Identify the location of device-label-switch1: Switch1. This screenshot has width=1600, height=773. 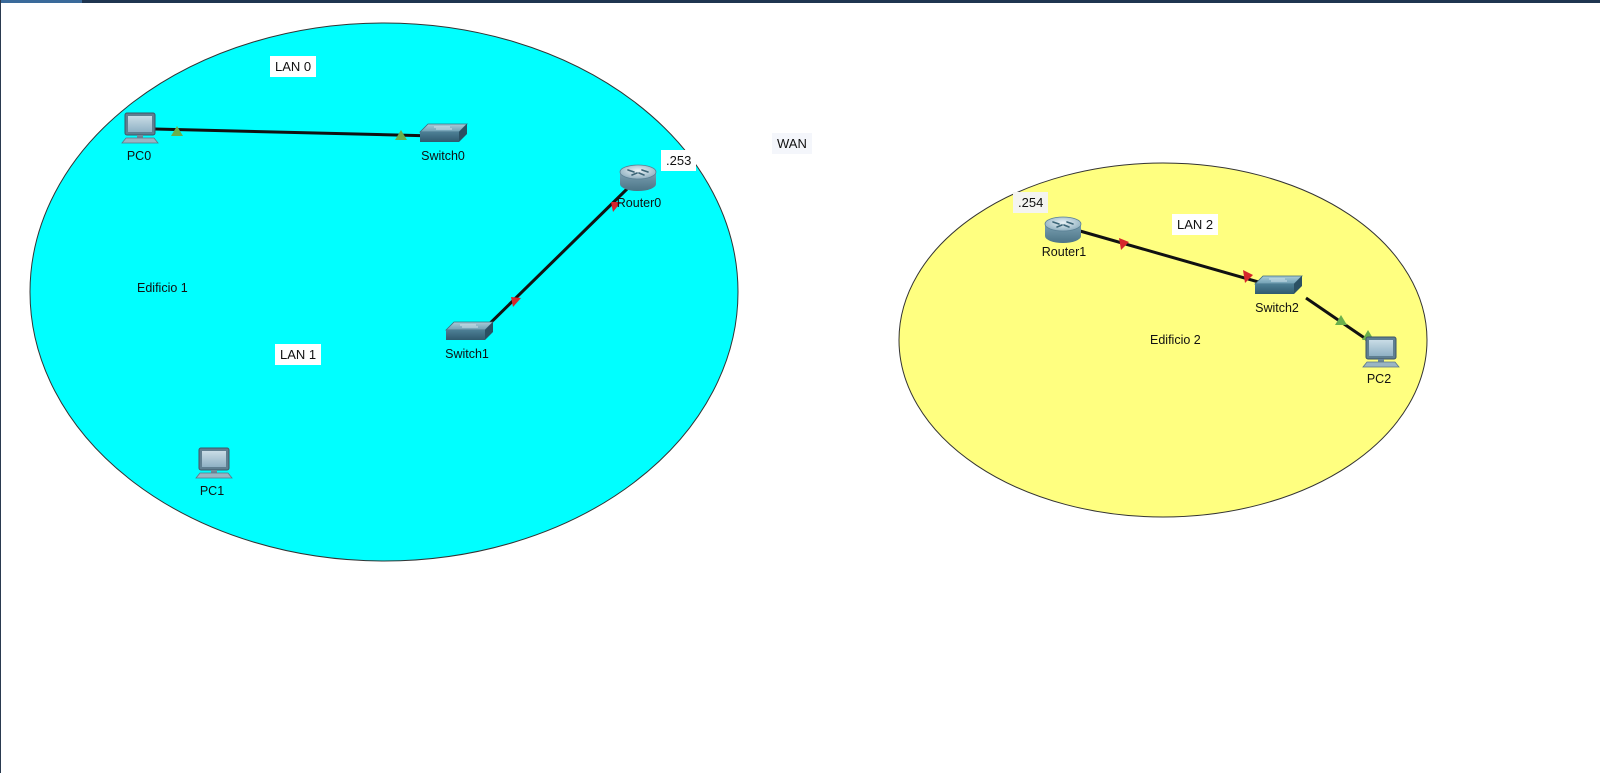
(467, 354).